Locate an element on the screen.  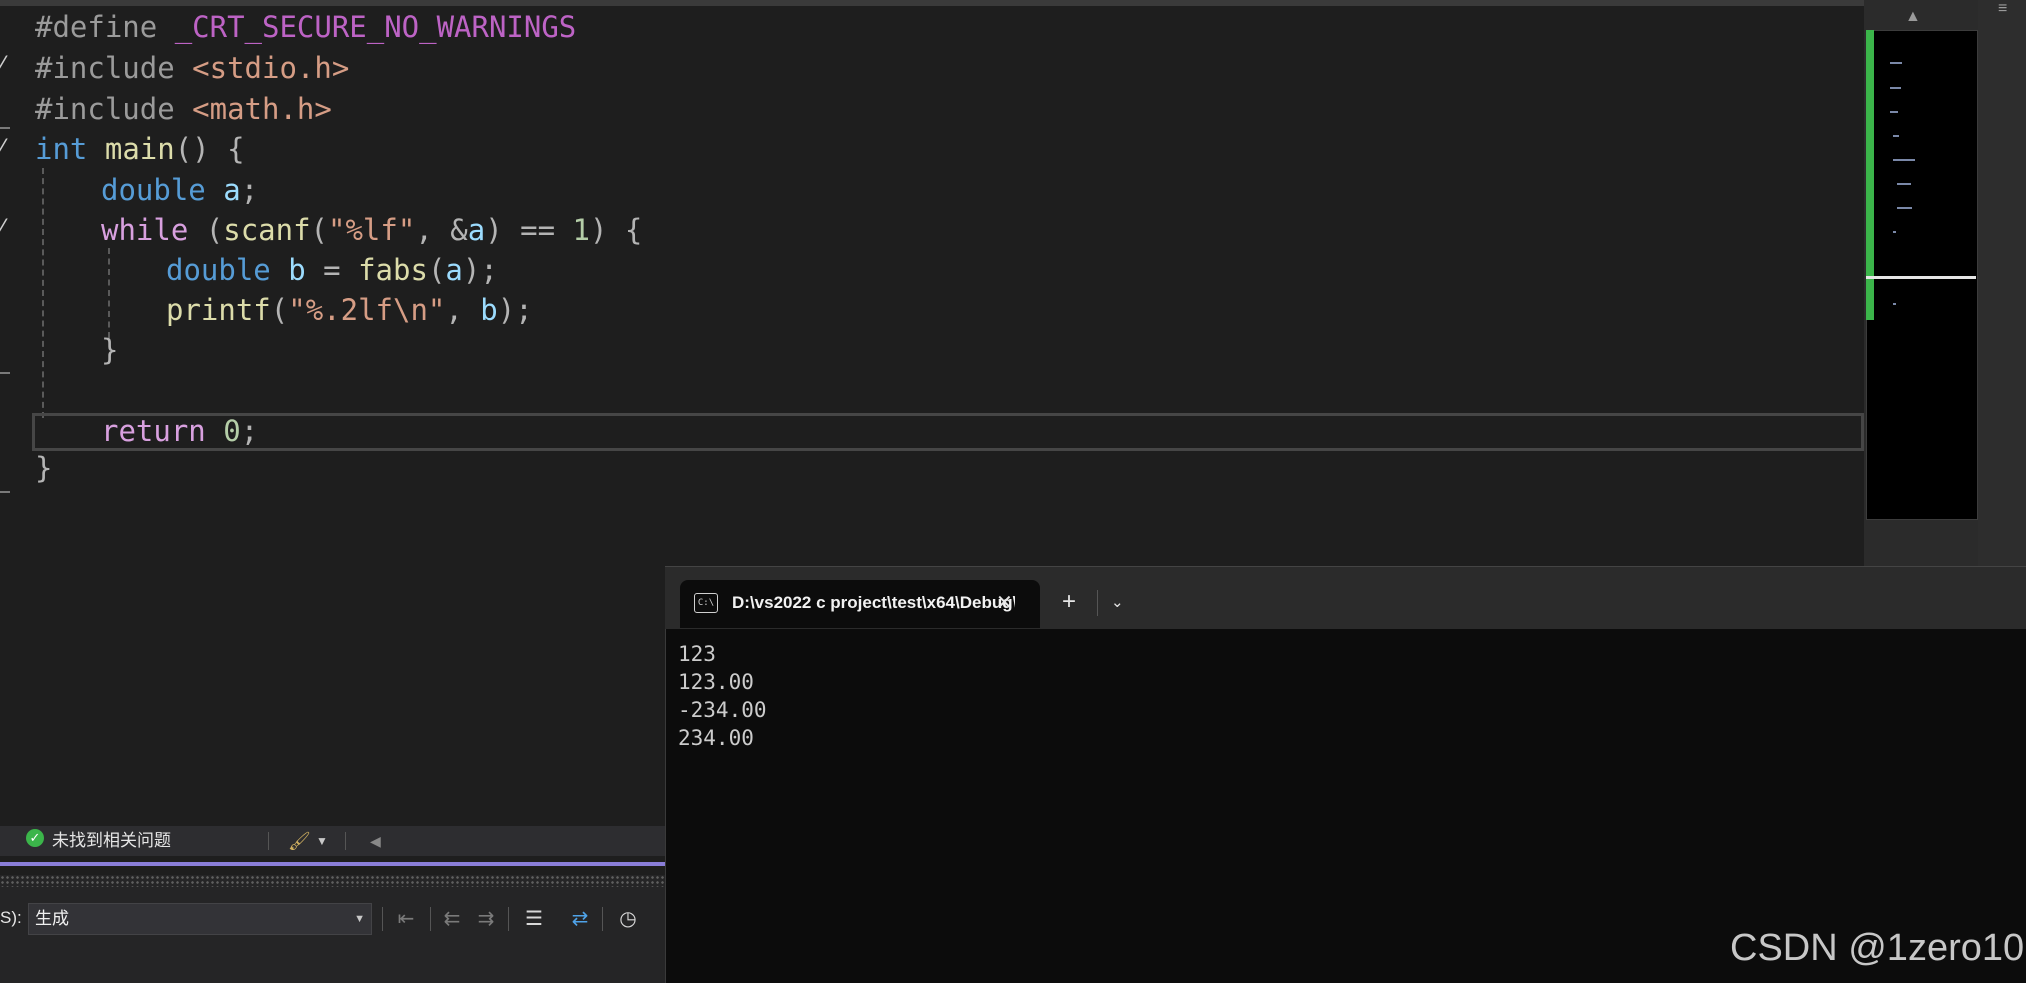
code-line-2: #include <stdio.h> is located at coordinates (192, 68).